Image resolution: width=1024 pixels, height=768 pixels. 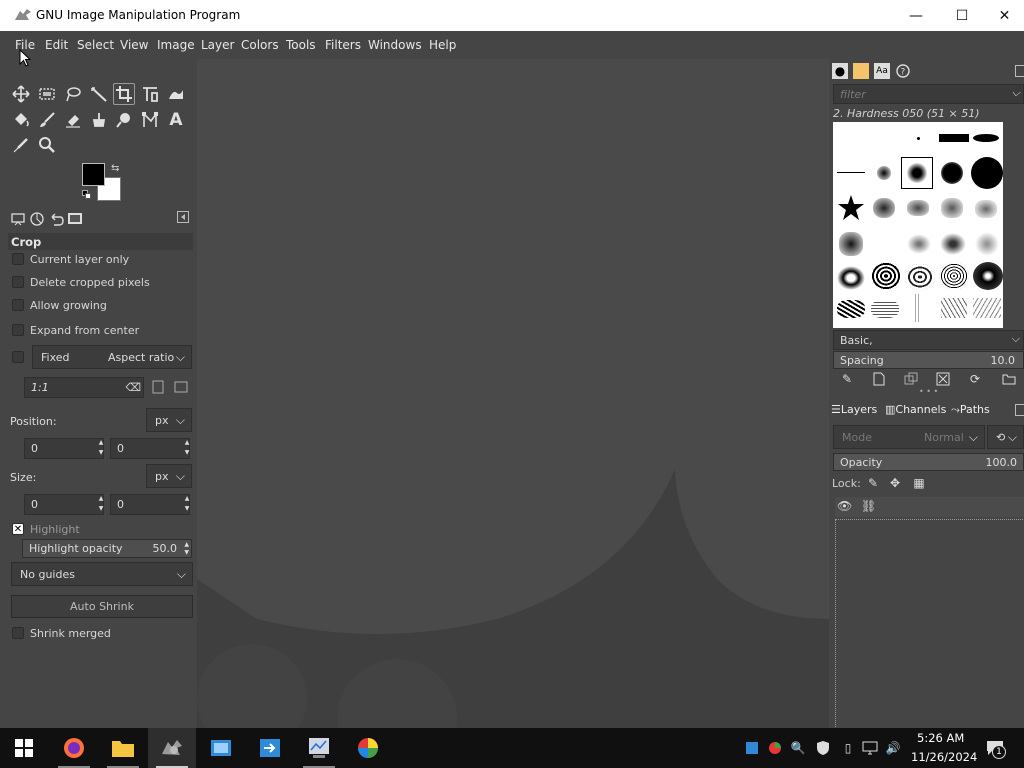 I want to click on auto-shrink-button: Auto Shrink, so click(x=102, y=606).